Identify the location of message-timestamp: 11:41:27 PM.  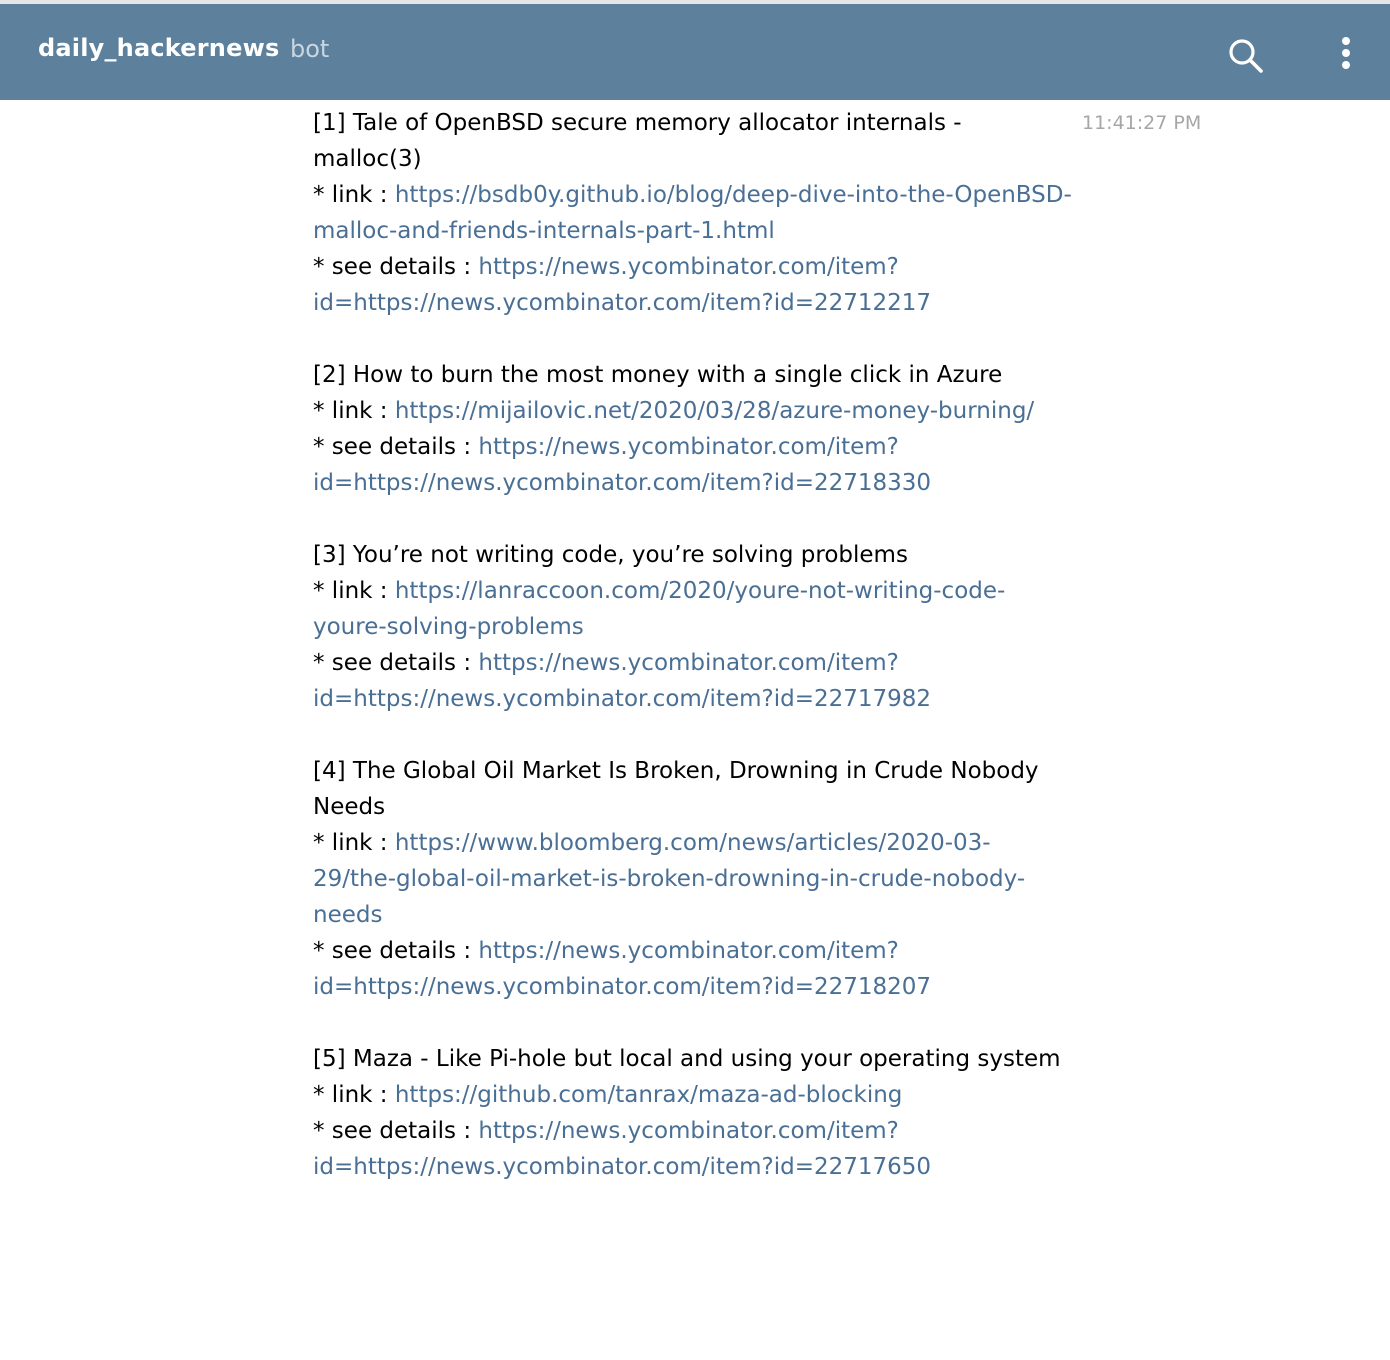
(1142, 123).